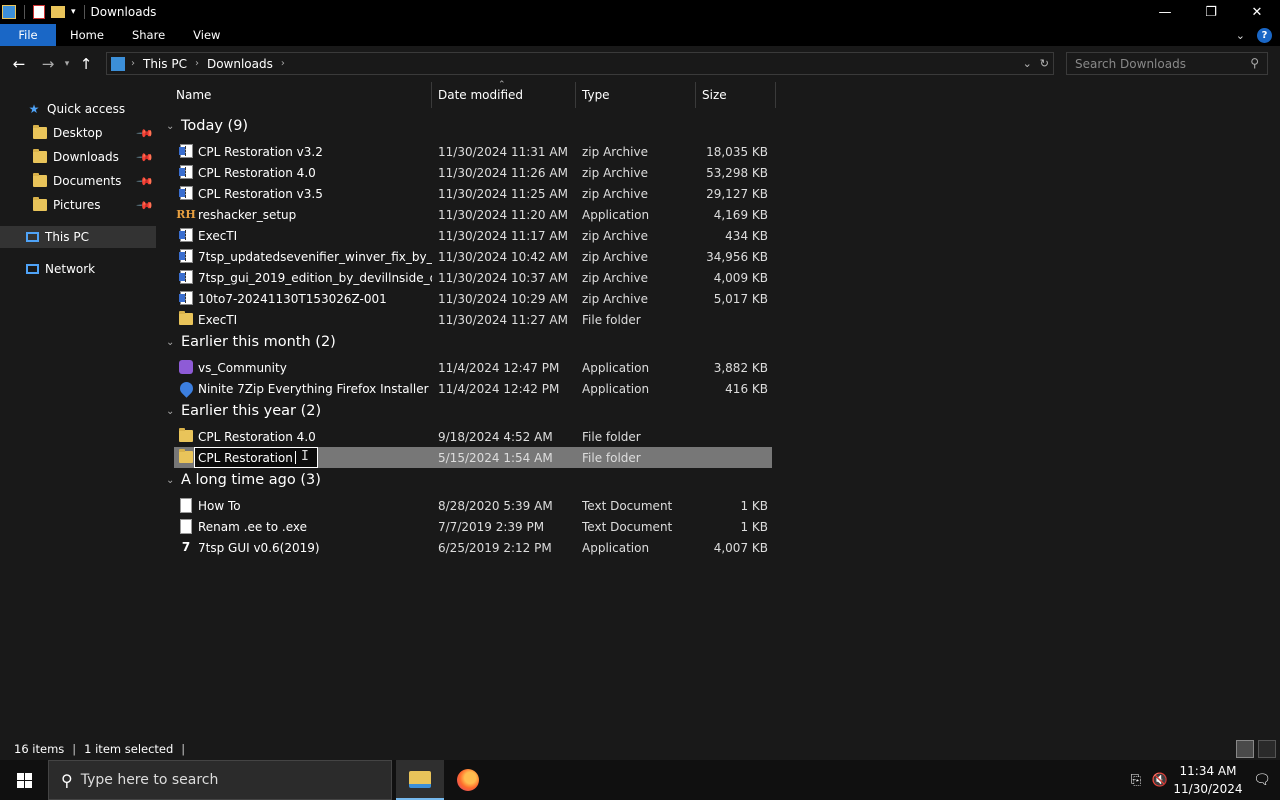 This screenshot has height=800, width=1280. I want to click on sidebar-item-label: Documents, so click(87, 181).